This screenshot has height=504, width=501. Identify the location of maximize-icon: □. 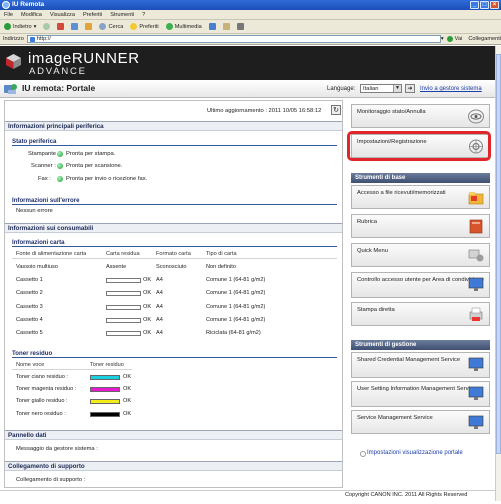
(484, 5).